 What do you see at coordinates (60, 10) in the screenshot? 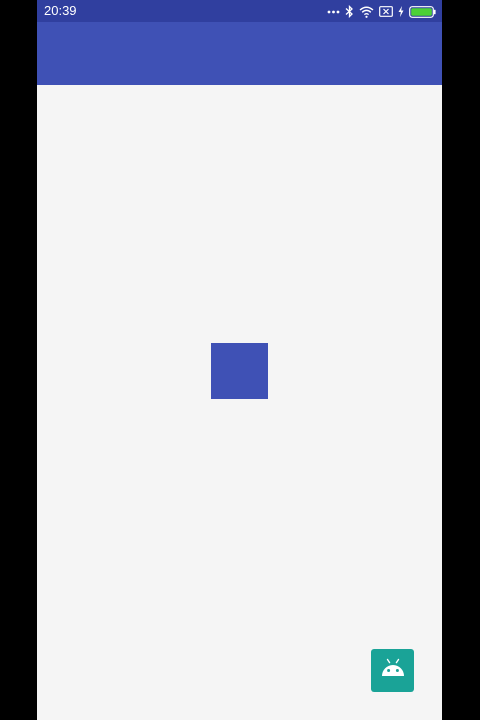
I see `status-time: 20:39` at bounding box center [60, 10].